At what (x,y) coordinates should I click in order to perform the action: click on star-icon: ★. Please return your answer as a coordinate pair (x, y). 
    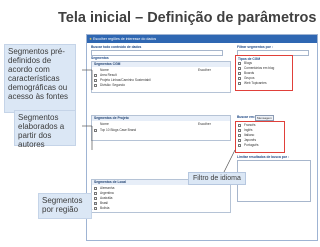
    Looking at the image, I should click on (91, 39).